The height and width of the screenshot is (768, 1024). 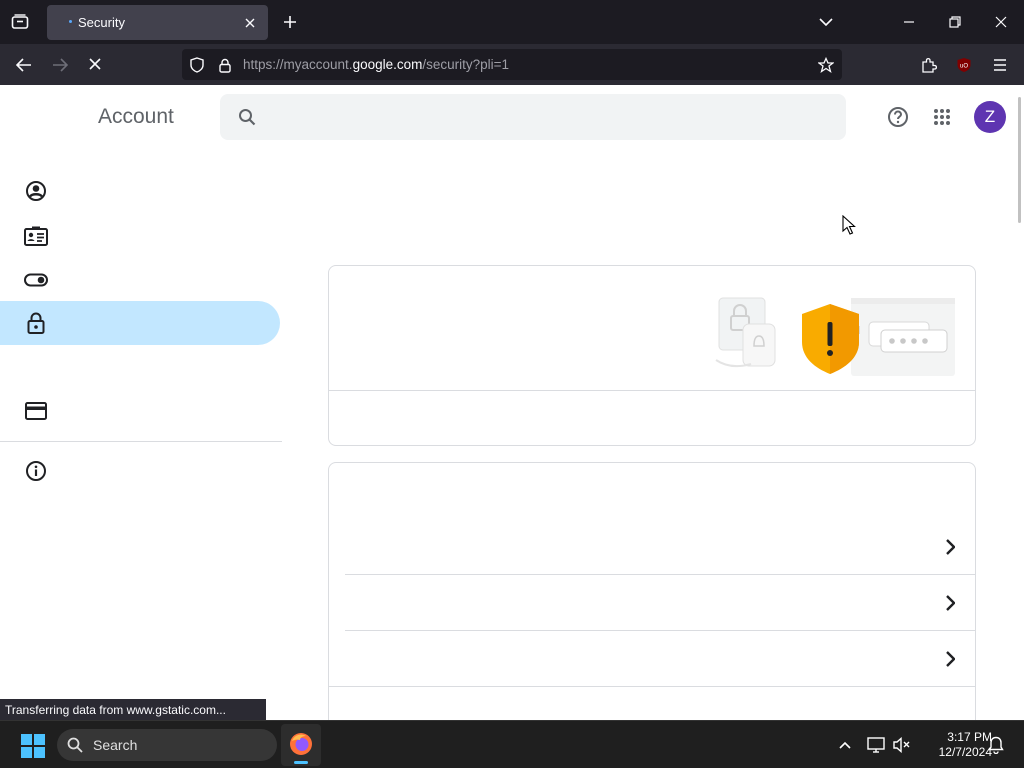 I want to click on bookmark-star-icon, so click(x=826, y=65).